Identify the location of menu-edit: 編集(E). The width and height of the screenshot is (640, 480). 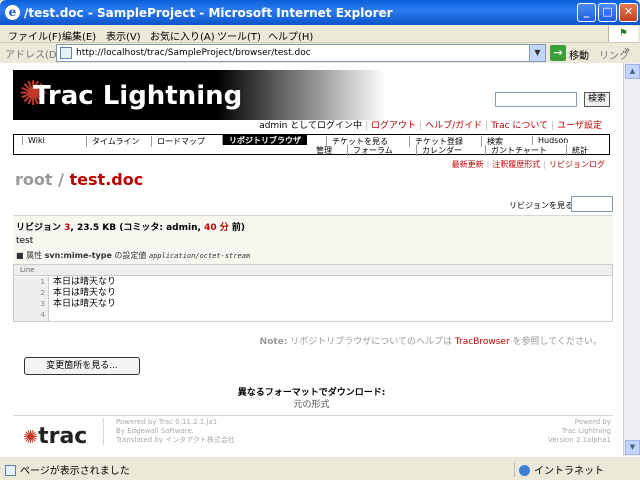
(79, 35).